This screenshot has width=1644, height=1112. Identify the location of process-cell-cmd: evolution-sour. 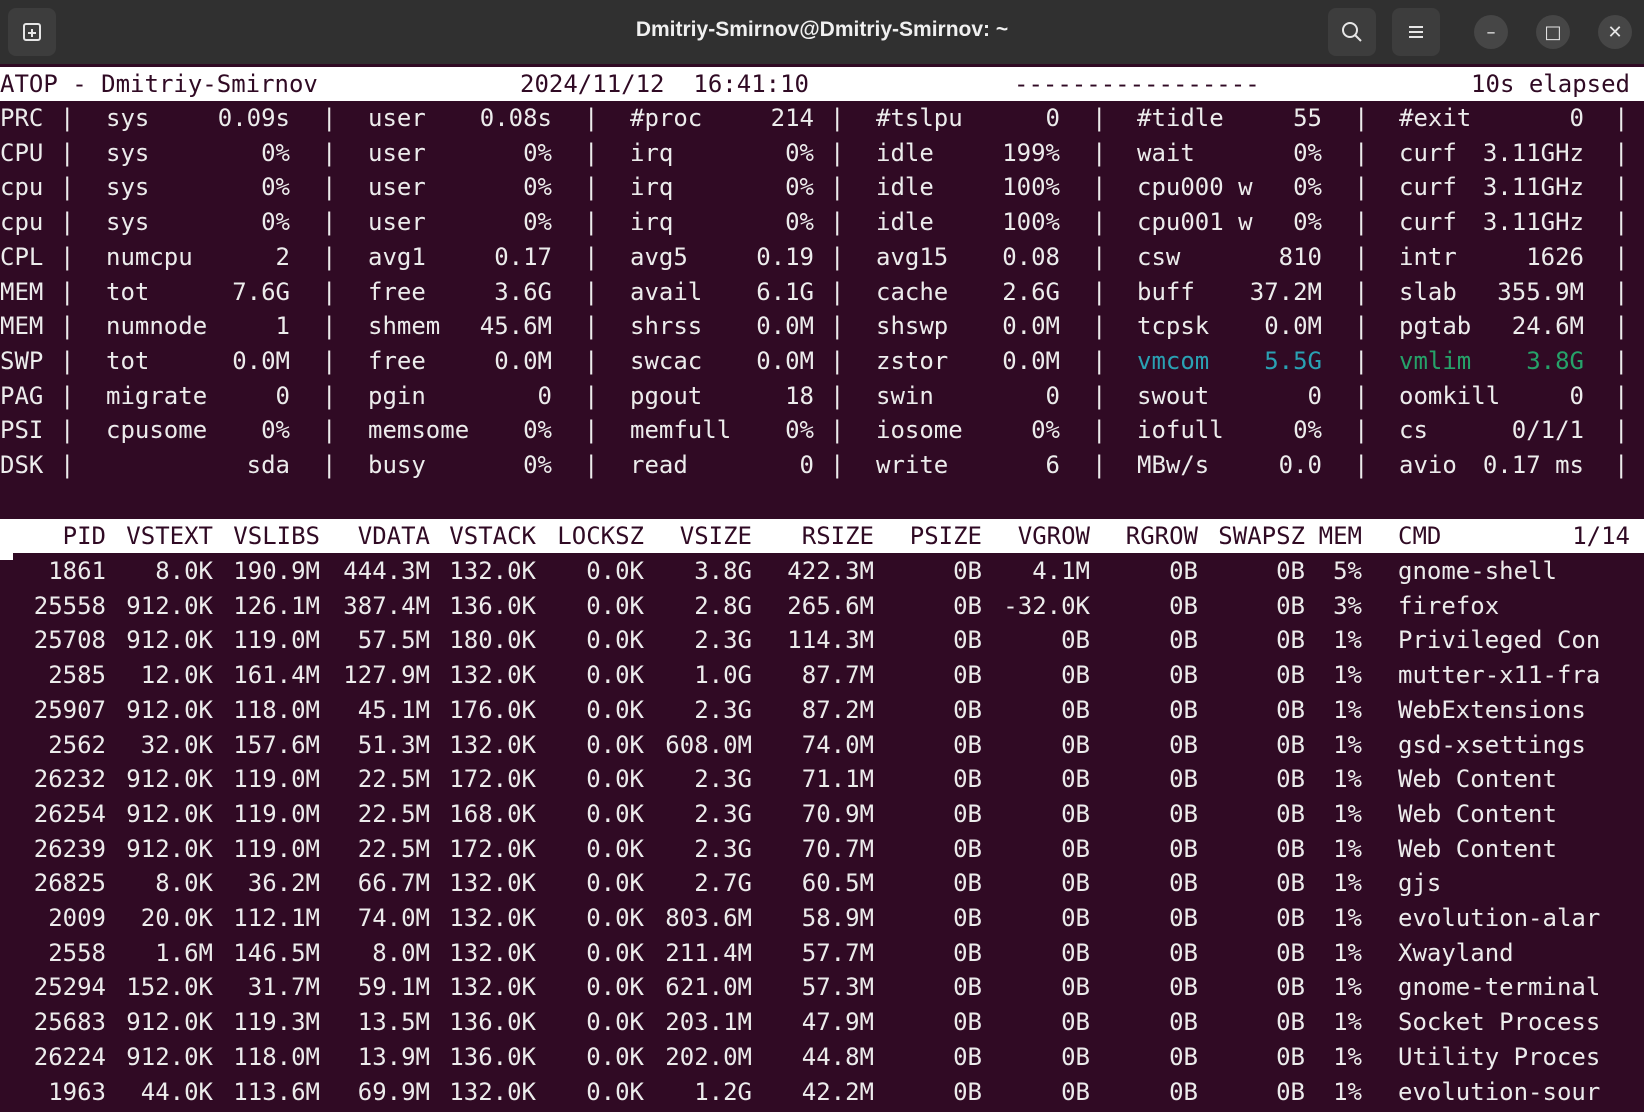
(1499, 1091).